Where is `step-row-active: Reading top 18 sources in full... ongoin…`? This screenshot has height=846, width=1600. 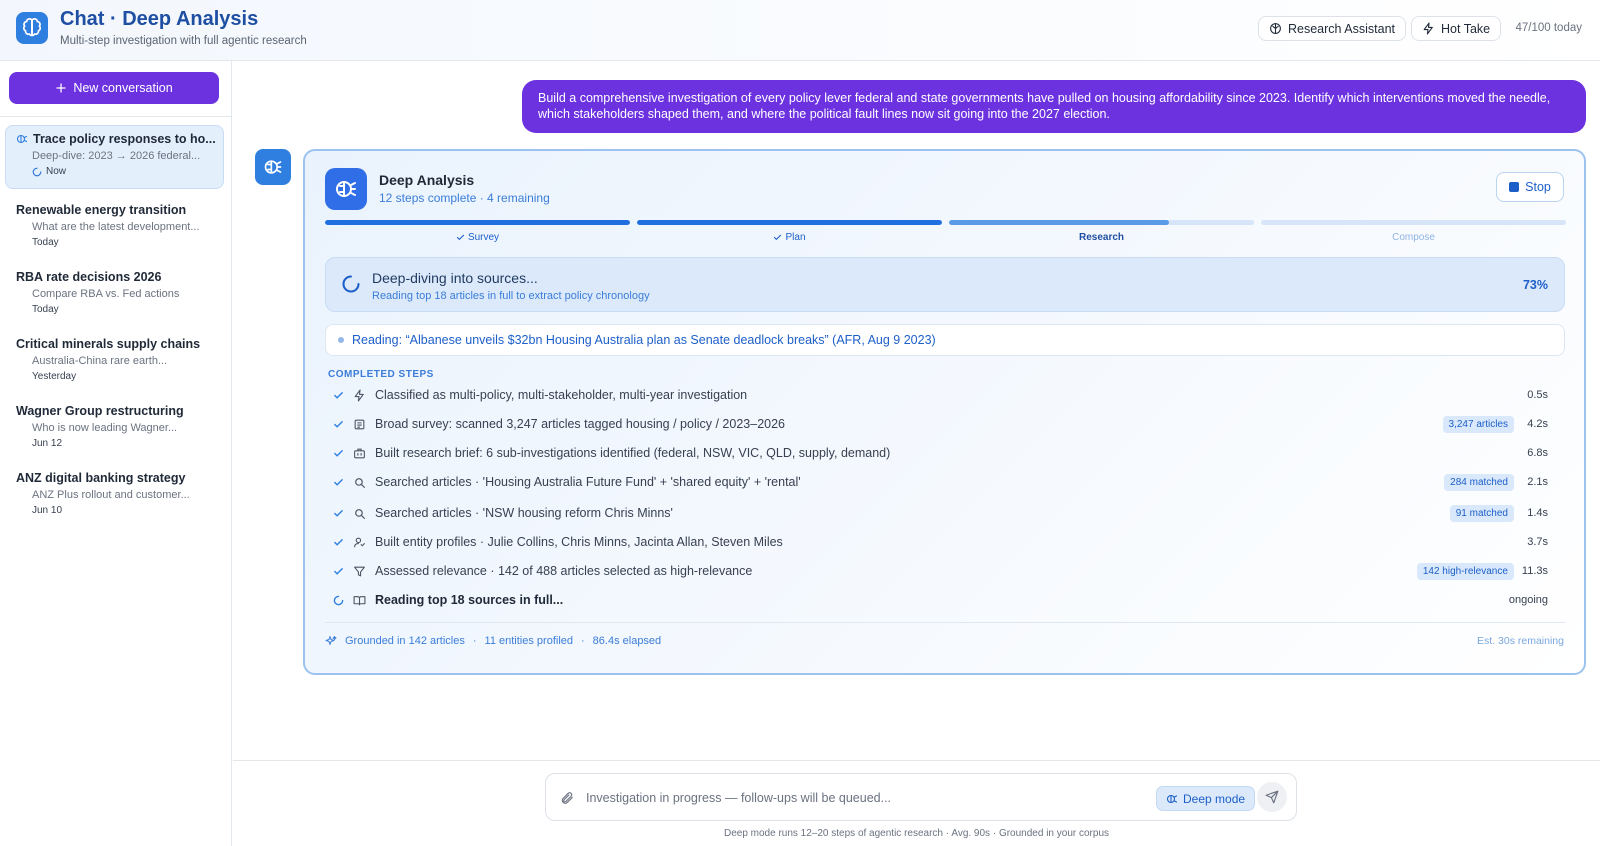
step-row-active: Reading top 18 sources in full... ongoin… is located at coordinates (940, 600).